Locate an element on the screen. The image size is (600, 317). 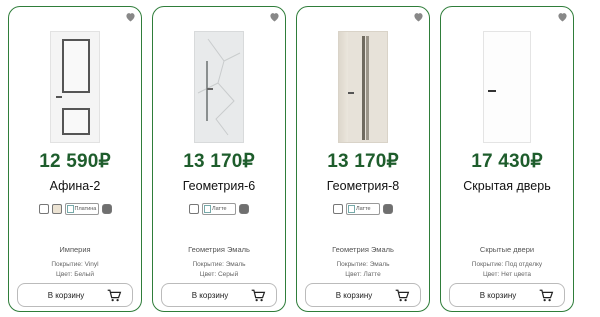
product-color: Цвет: Белый is located at coordinates (75, 274).